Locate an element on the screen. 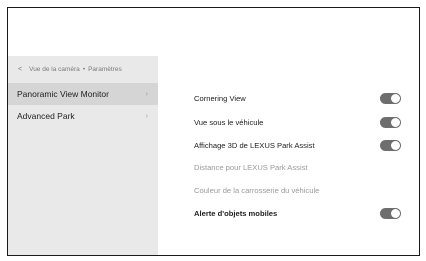 The width and height of the screenshot is (426, 261). setting-row-cornering-view: Cornering View is located at coordinates (297, 98).